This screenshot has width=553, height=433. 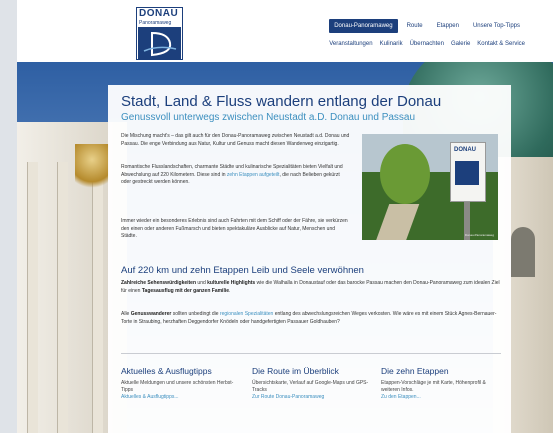 What do you see at coordinates (253, 175) in the screenshot?
I see `etappen-link: zehn Etappen aufgeteilt` at bounding box center [253, 175].